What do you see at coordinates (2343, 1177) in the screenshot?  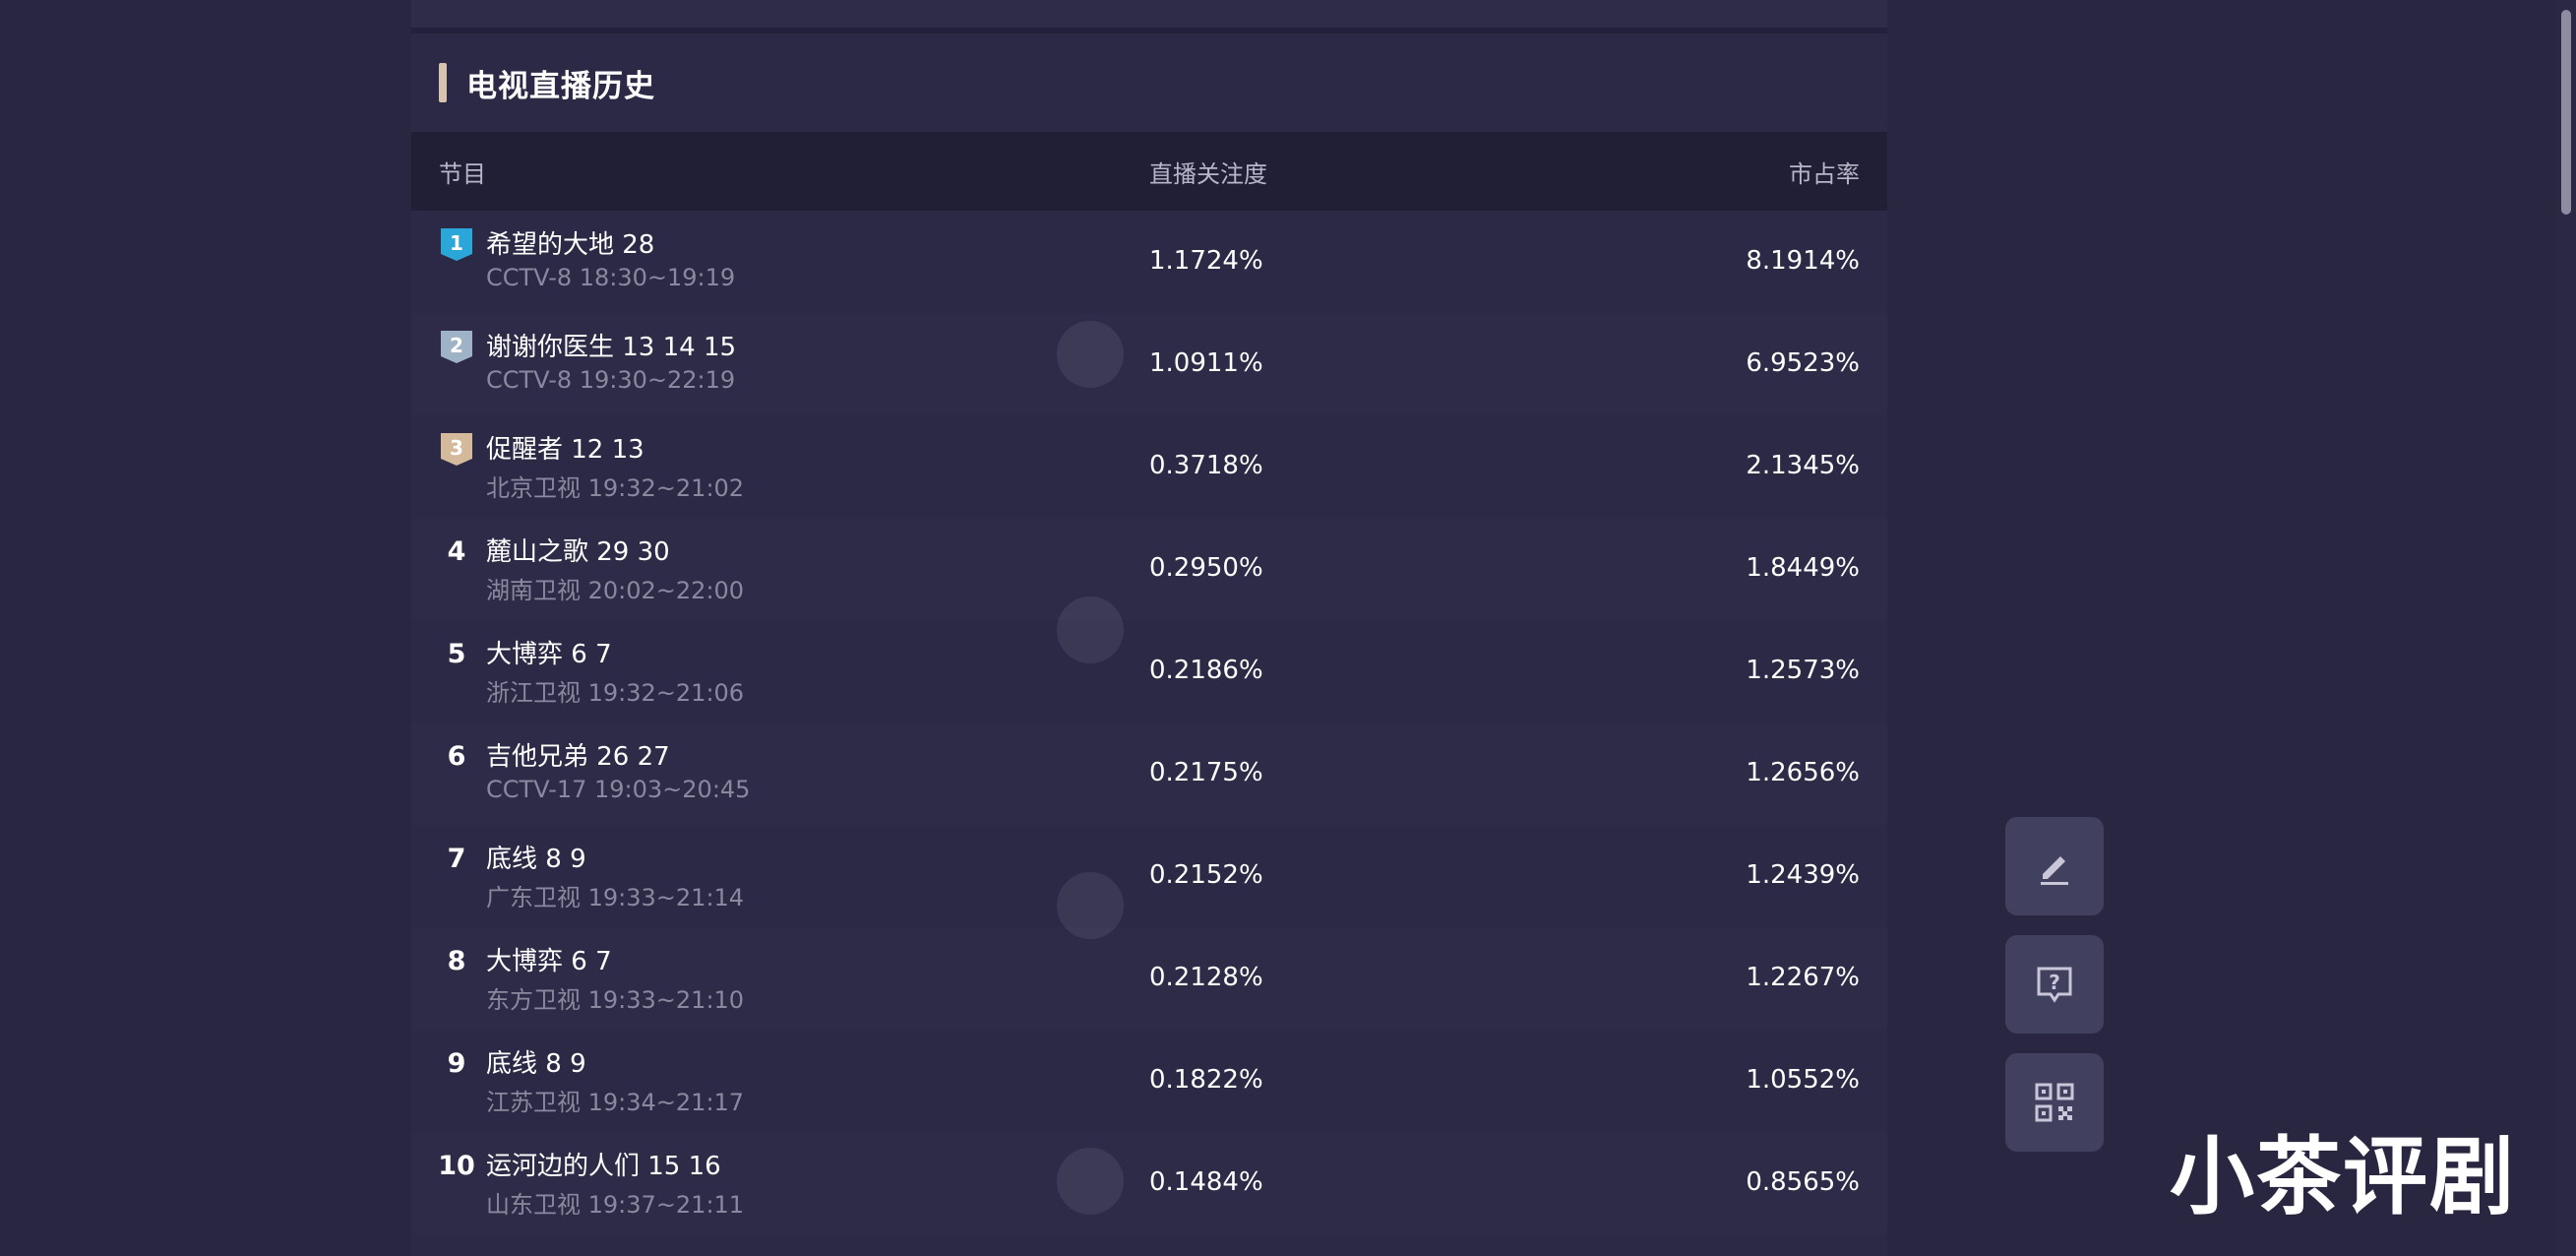 I see `brand-watermark-text: 小茶评剧` at bounding box center [2343, 1177].